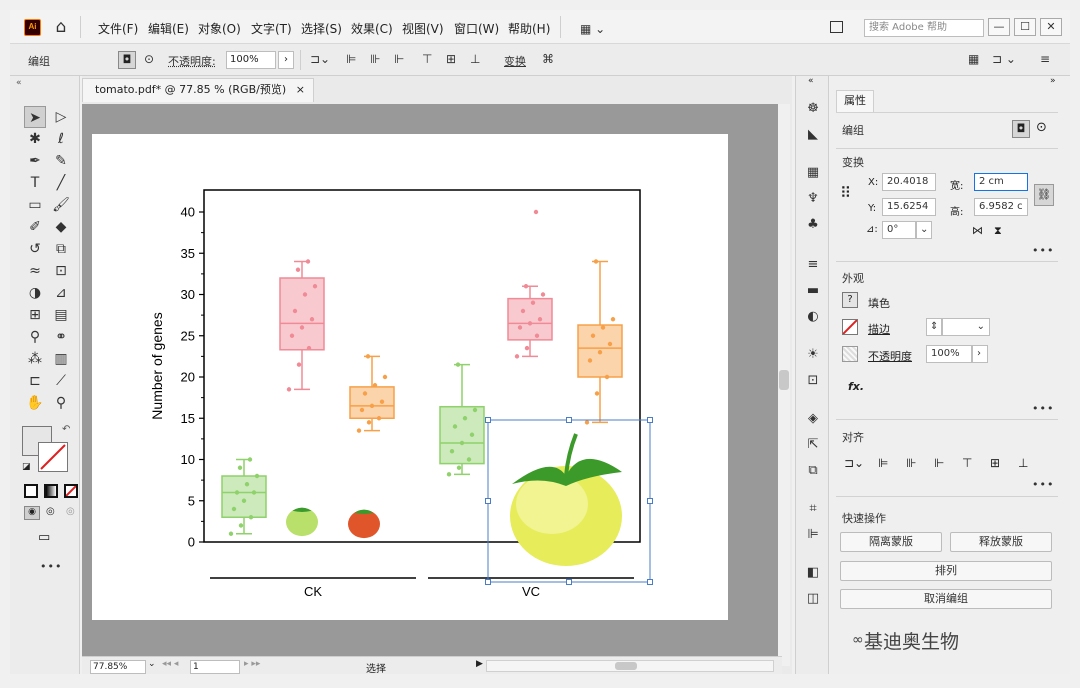 The image size is (1080, 688). What do you see at coordinates (1045, 59) in the screenshot?
I see `panel-menu-icon: ≡` at bounding box center [1045, 59].